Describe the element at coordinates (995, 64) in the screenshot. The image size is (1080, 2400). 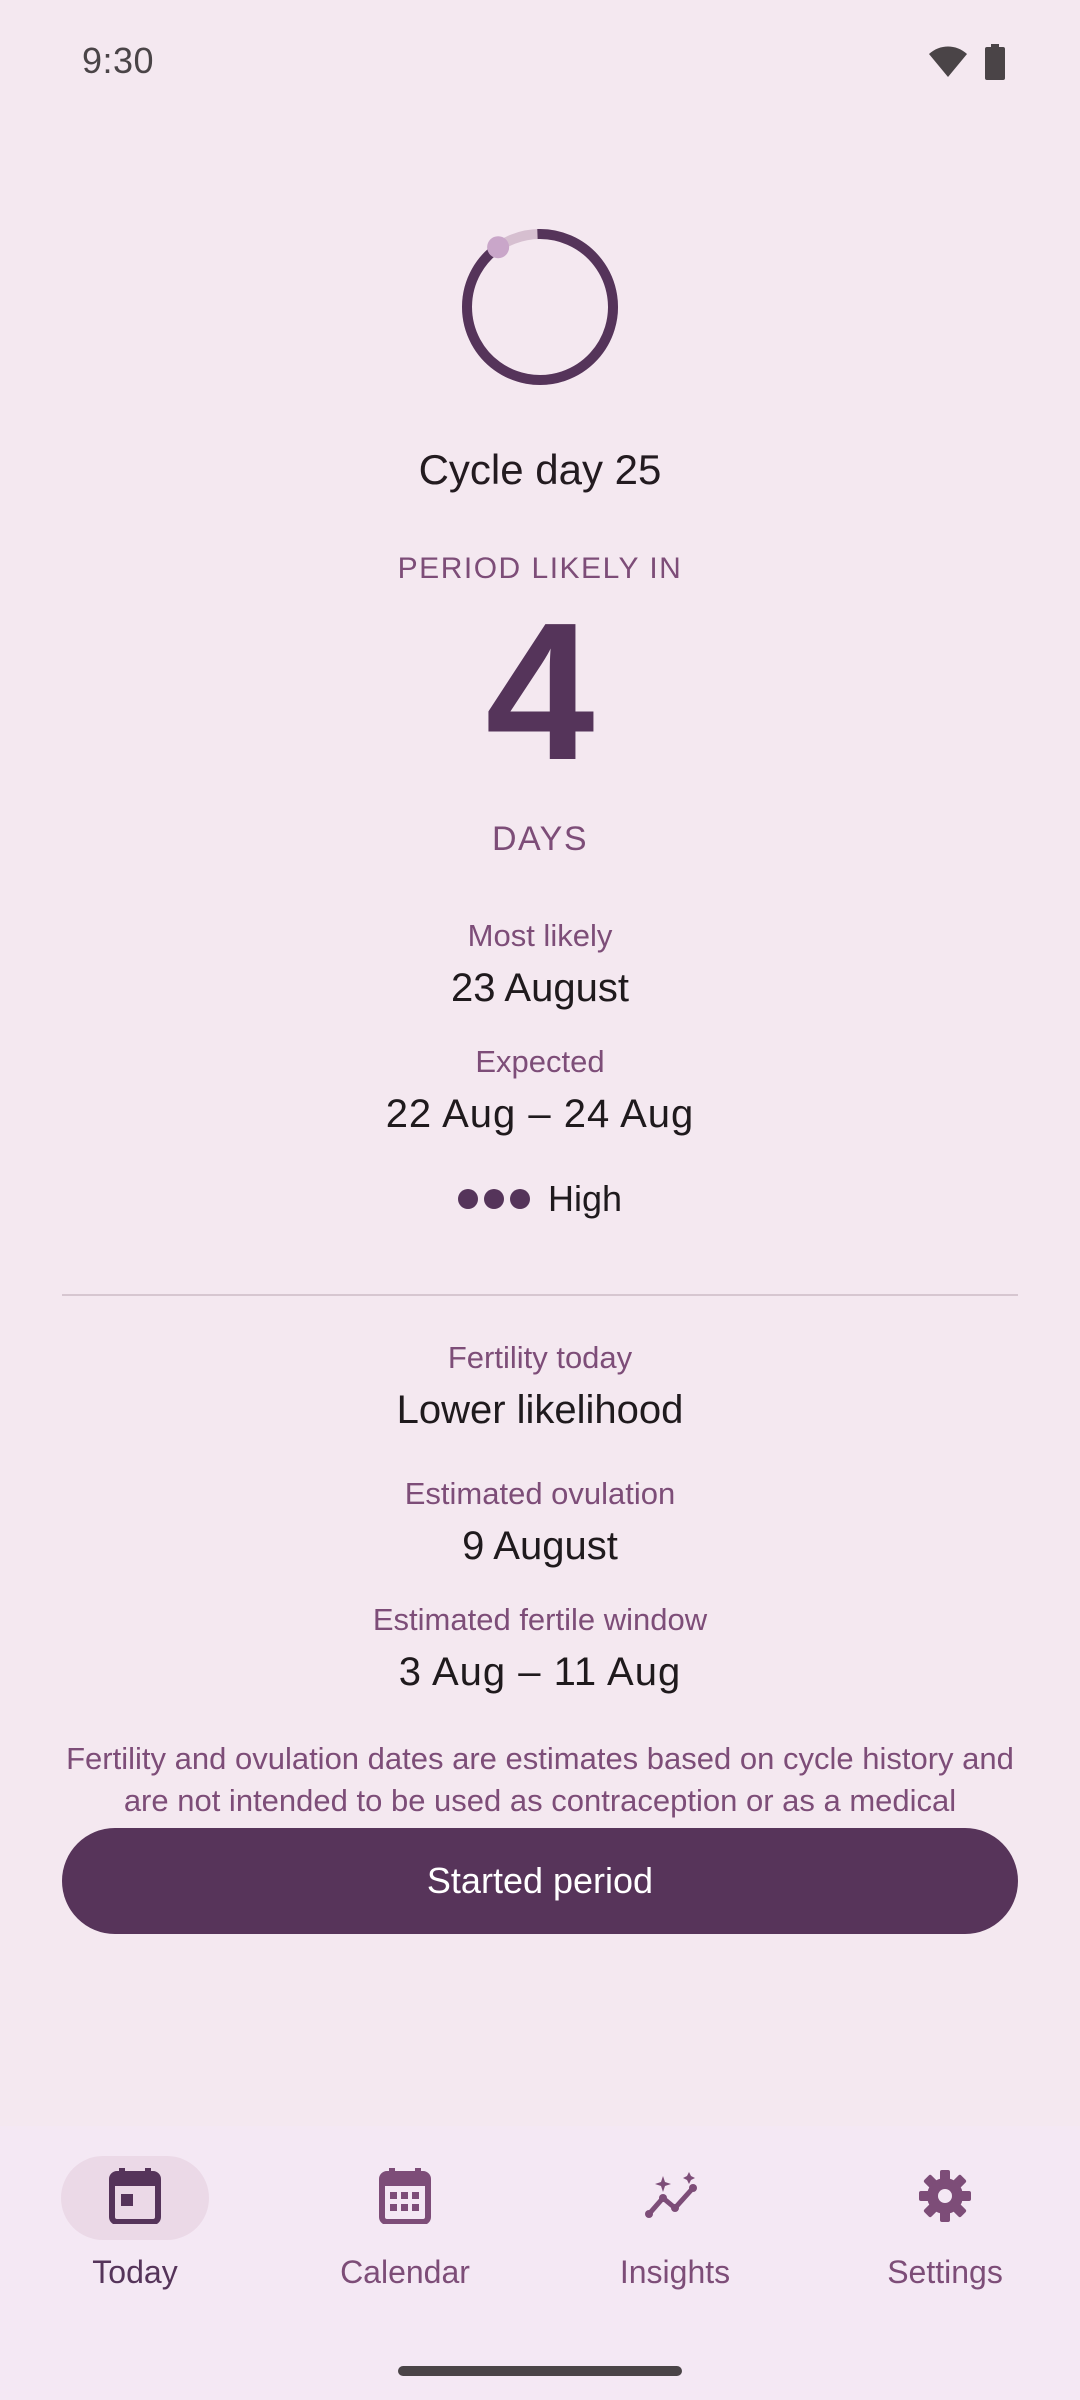
I see `battery-icon` at that location.